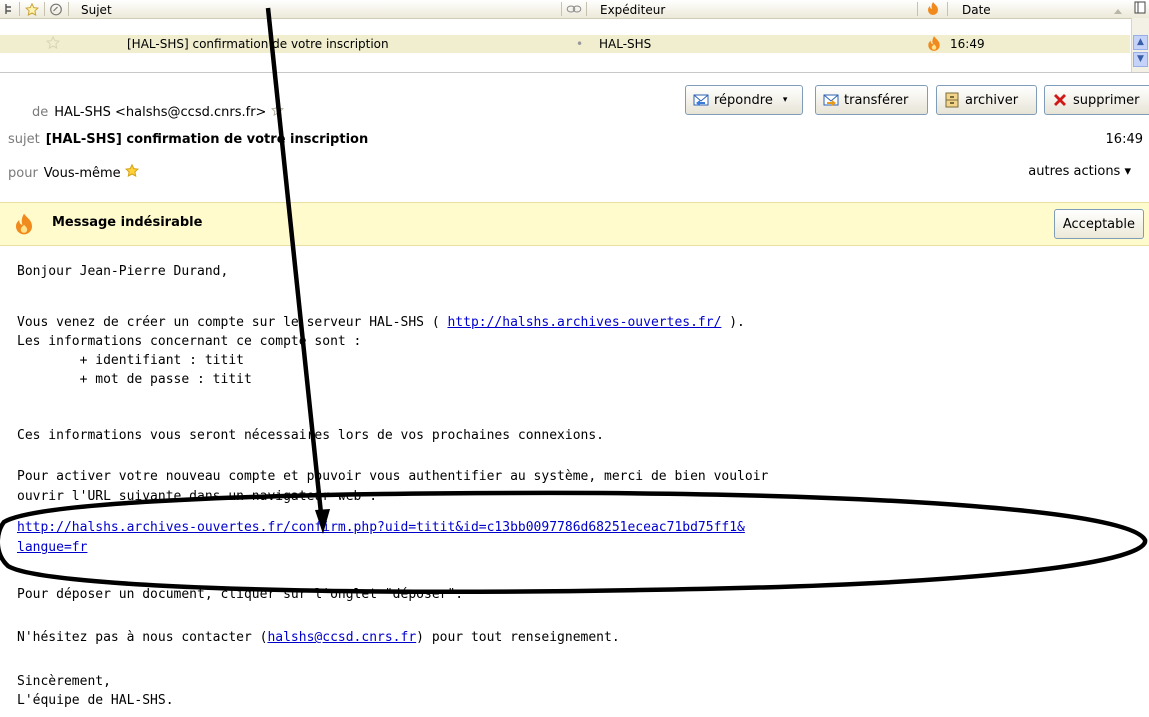 This screenshot has height=717, width=1149. Describe the element at coordinates (134, 379) in the screenshot. I see `password-line: + mot de passe : titit` at that location.